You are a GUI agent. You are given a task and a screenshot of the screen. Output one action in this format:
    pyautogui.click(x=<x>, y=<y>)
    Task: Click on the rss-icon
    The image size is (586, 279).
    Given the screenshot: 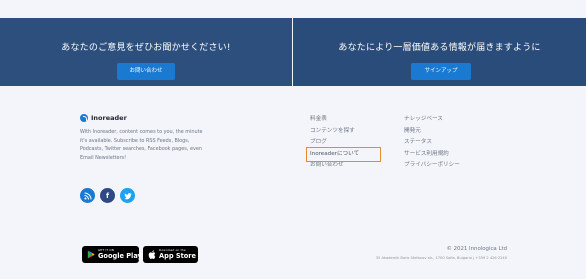 What is the action you would take?
    pyautogui.click(x=87, y=195)
    